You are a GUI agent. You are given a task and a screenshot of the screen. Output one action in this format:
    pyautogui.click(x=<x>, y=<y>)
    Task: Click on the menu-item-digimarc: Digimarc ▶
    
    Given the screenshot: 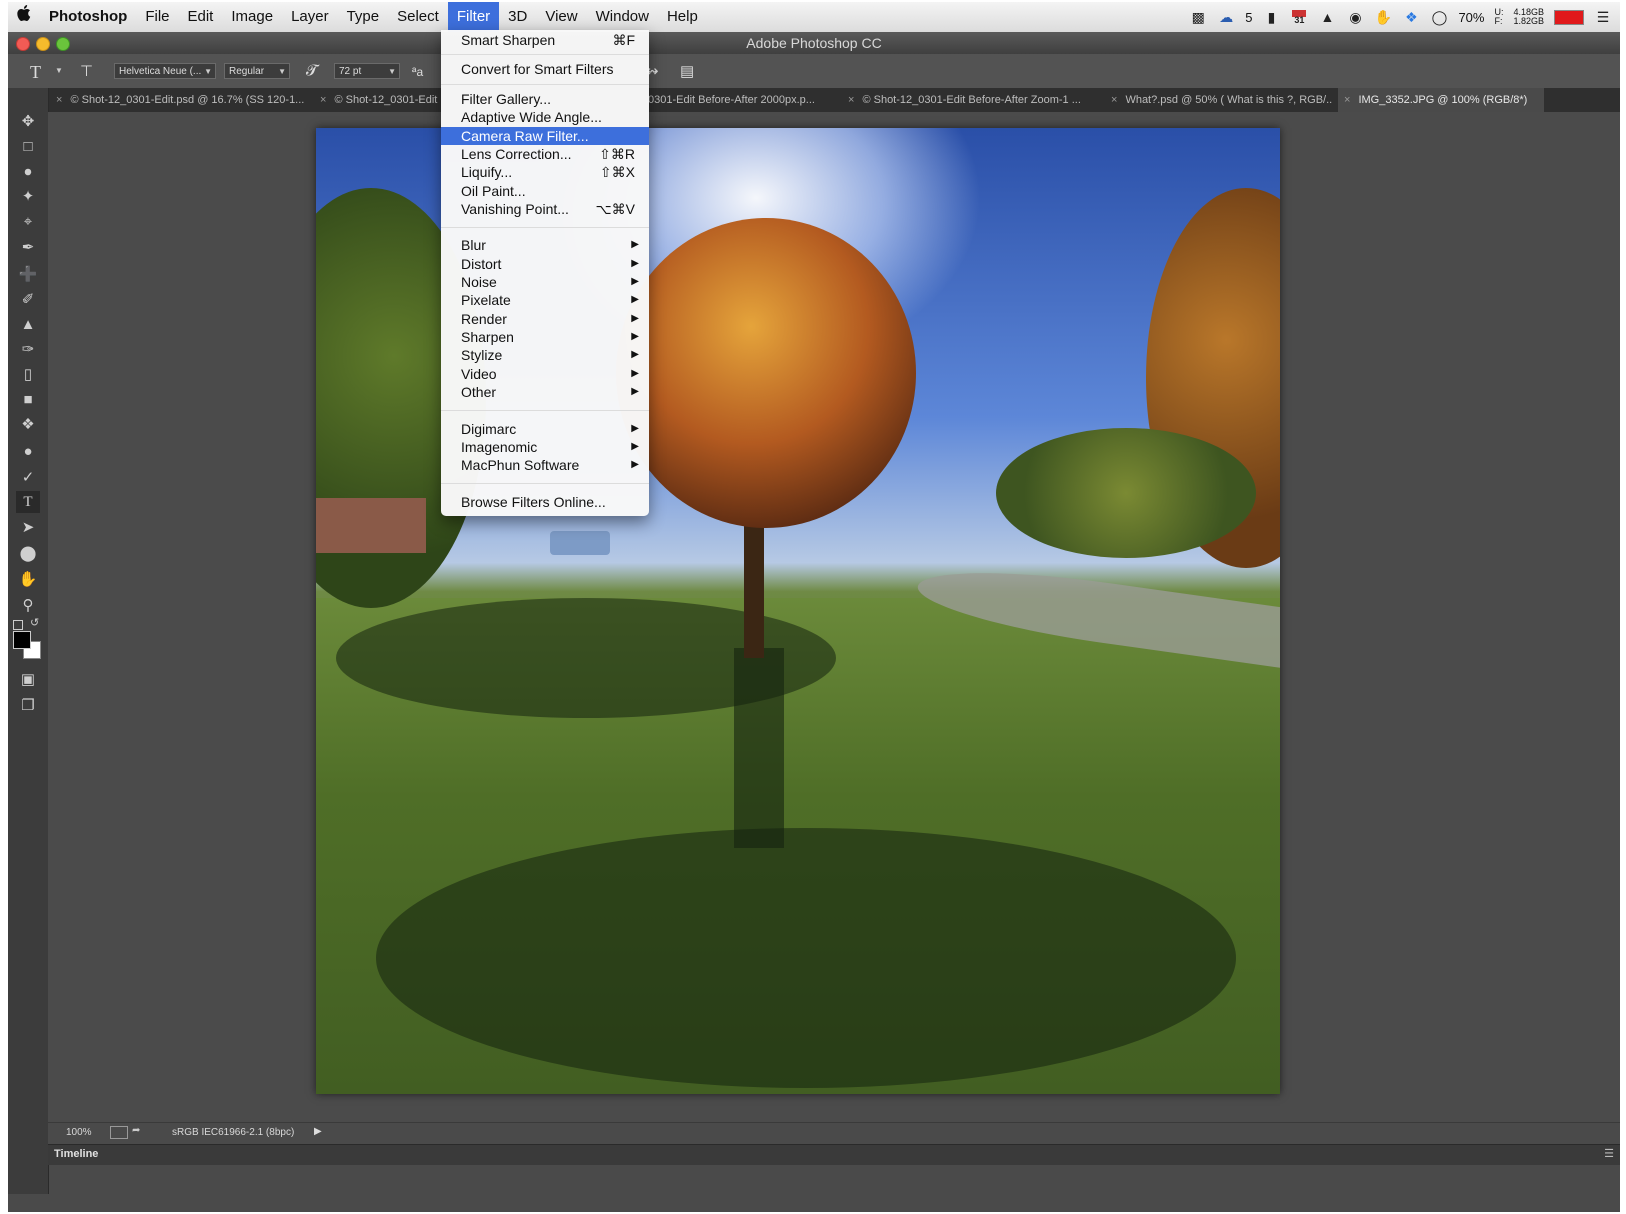 What is the action you would take?
    pyautogui.click(x=545, y=429)
    